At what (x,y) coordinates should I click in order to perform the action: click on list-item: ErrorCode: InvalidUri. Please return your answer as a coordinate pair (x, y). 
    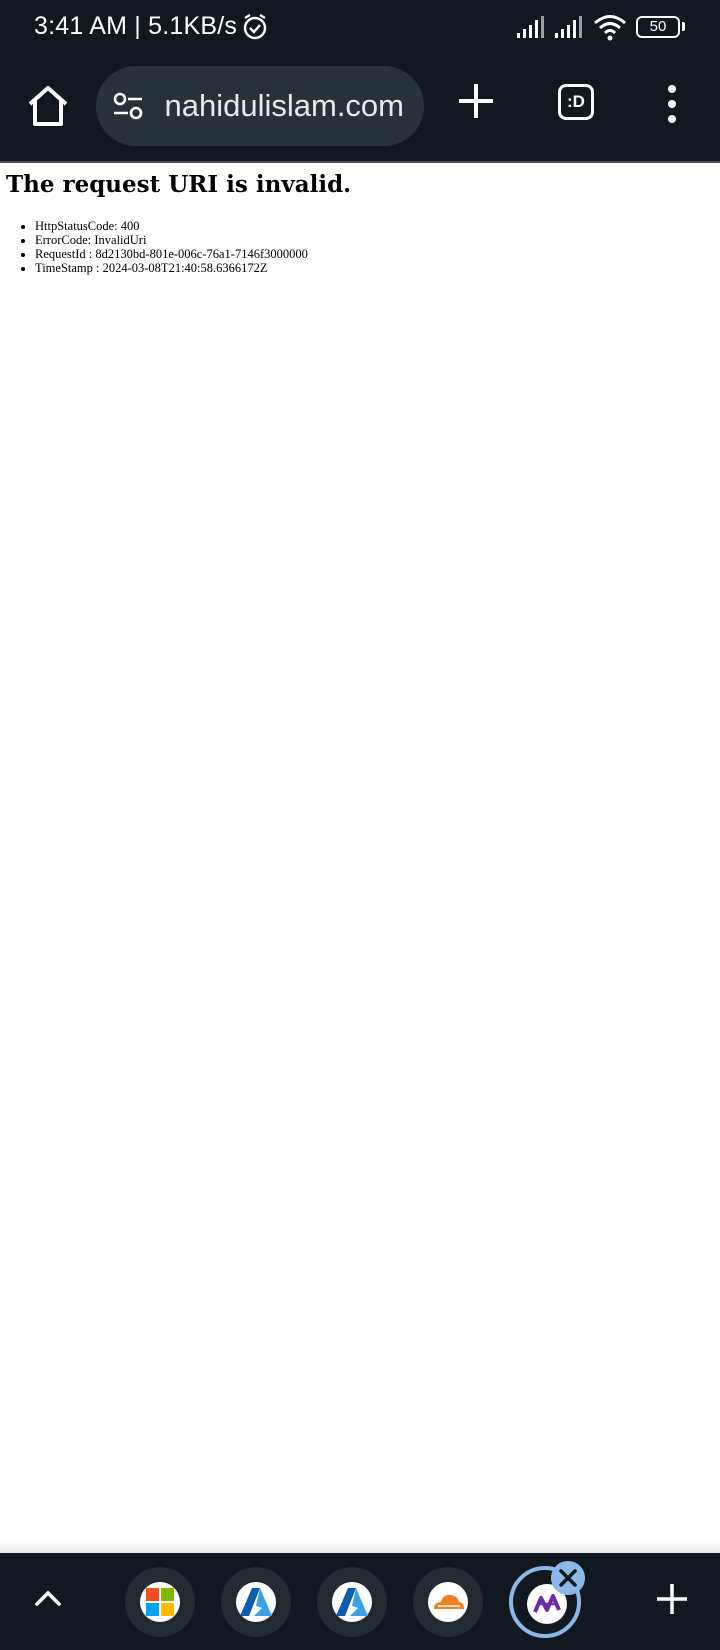
    Looking at the image, I should click on (171, 240).